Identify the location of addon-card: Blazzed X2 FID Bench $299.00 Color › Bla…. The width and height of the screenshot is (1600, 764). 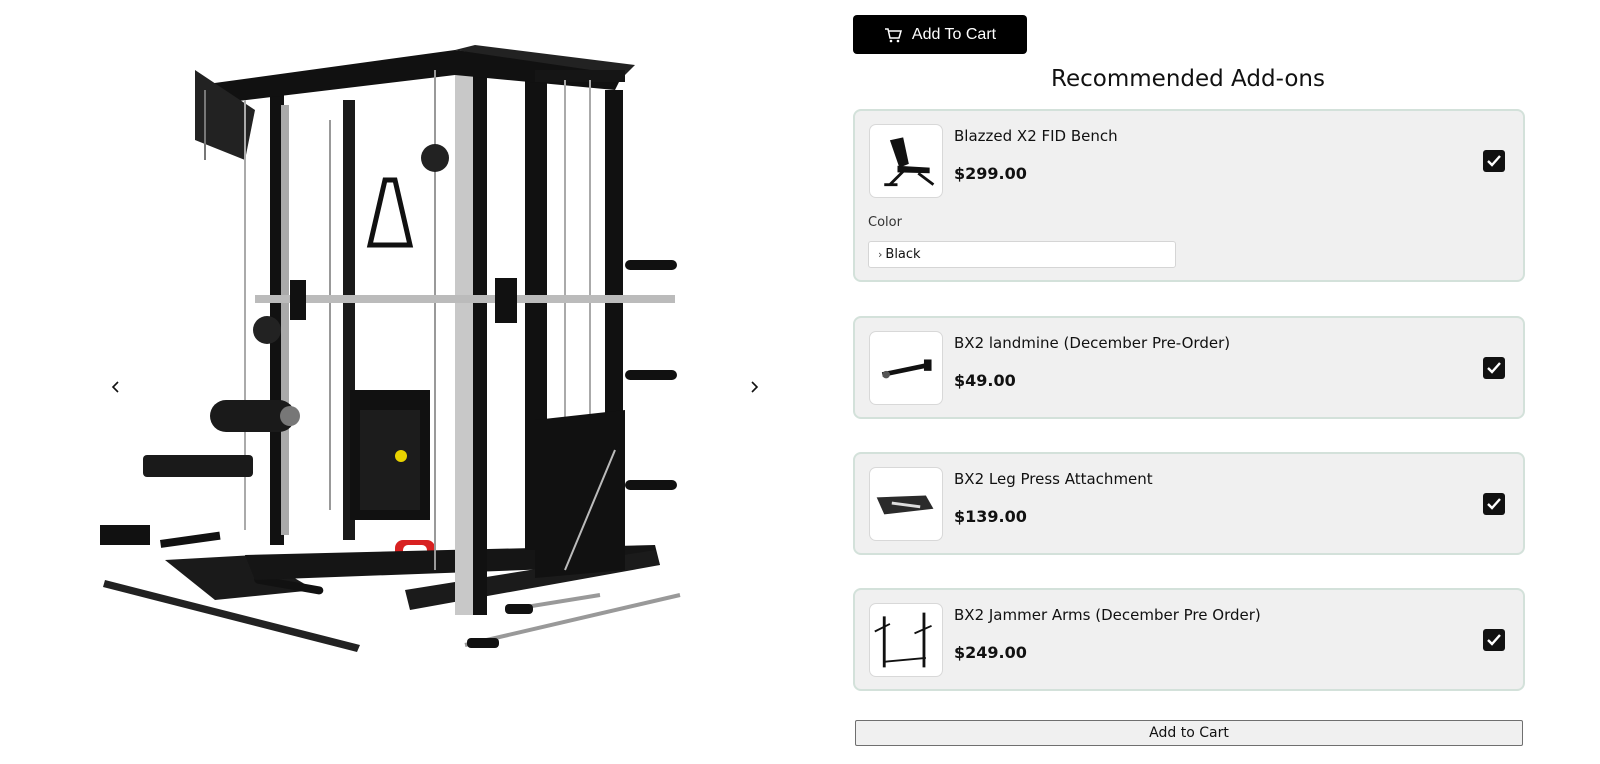
(1189, 195).